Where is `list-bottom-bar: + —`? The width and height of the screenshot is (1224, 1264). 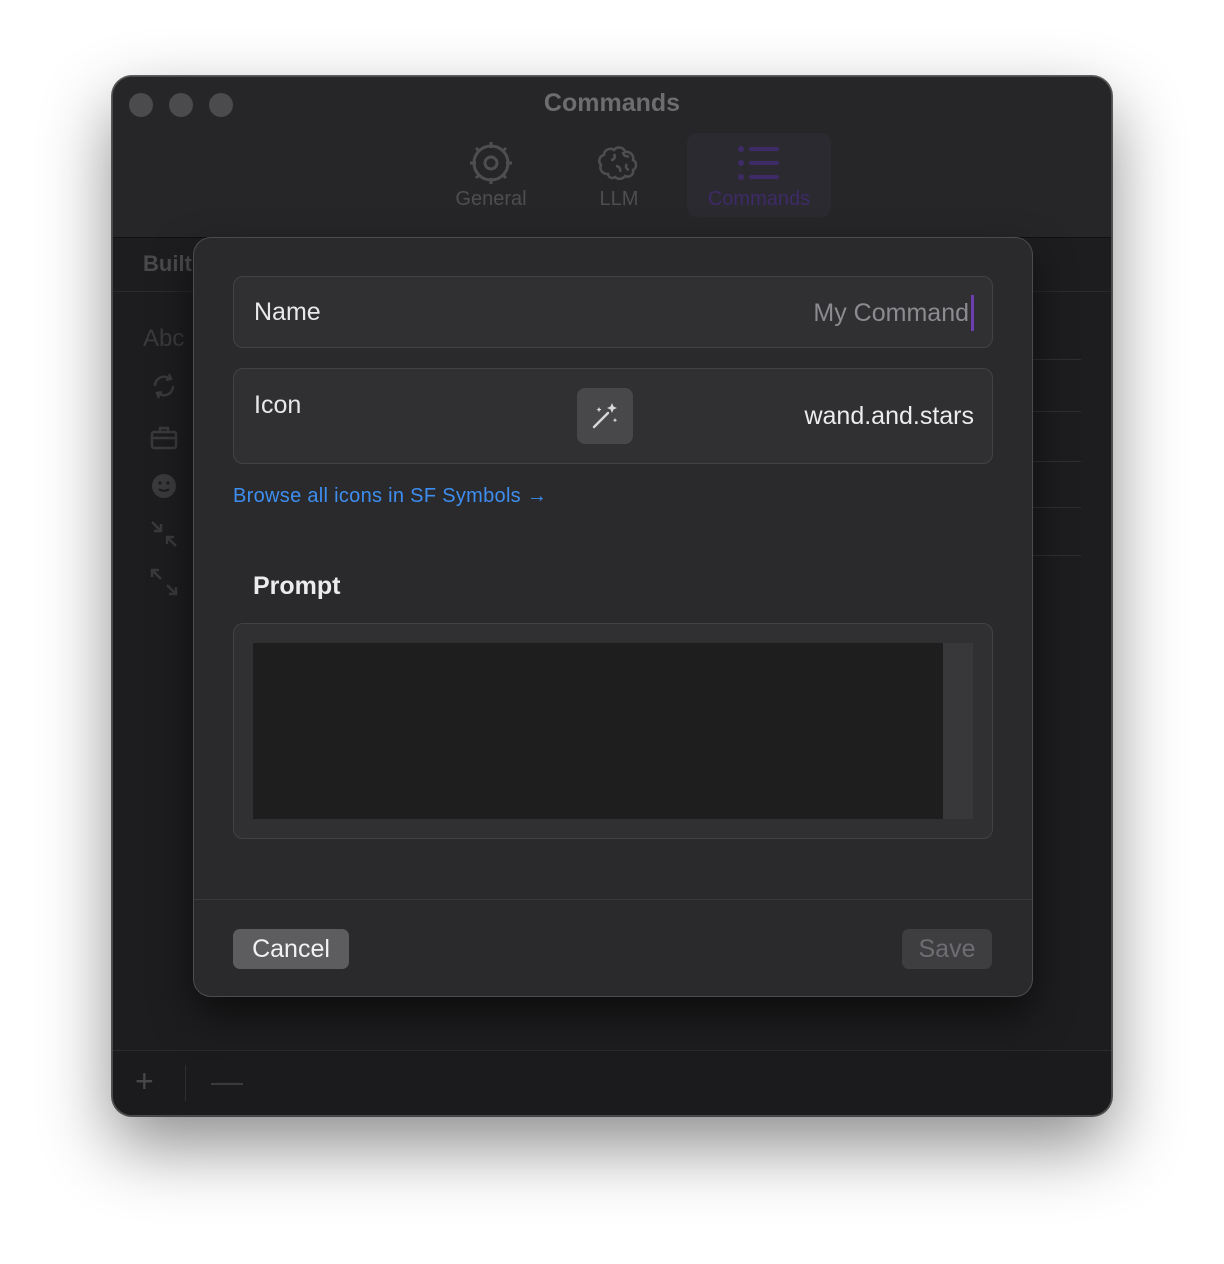 list-bottom-bar: + — is located at coordinates (612, 1082).